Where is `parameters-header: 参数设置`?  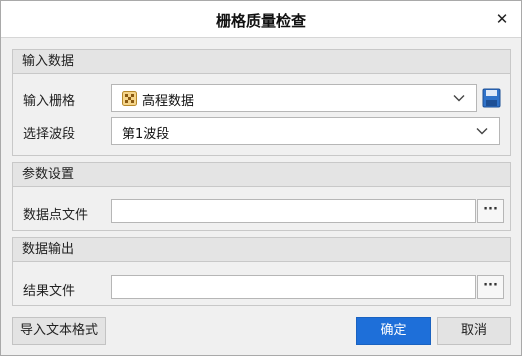
parameters-header: 参数设置 is located at coordinates (261, 175).